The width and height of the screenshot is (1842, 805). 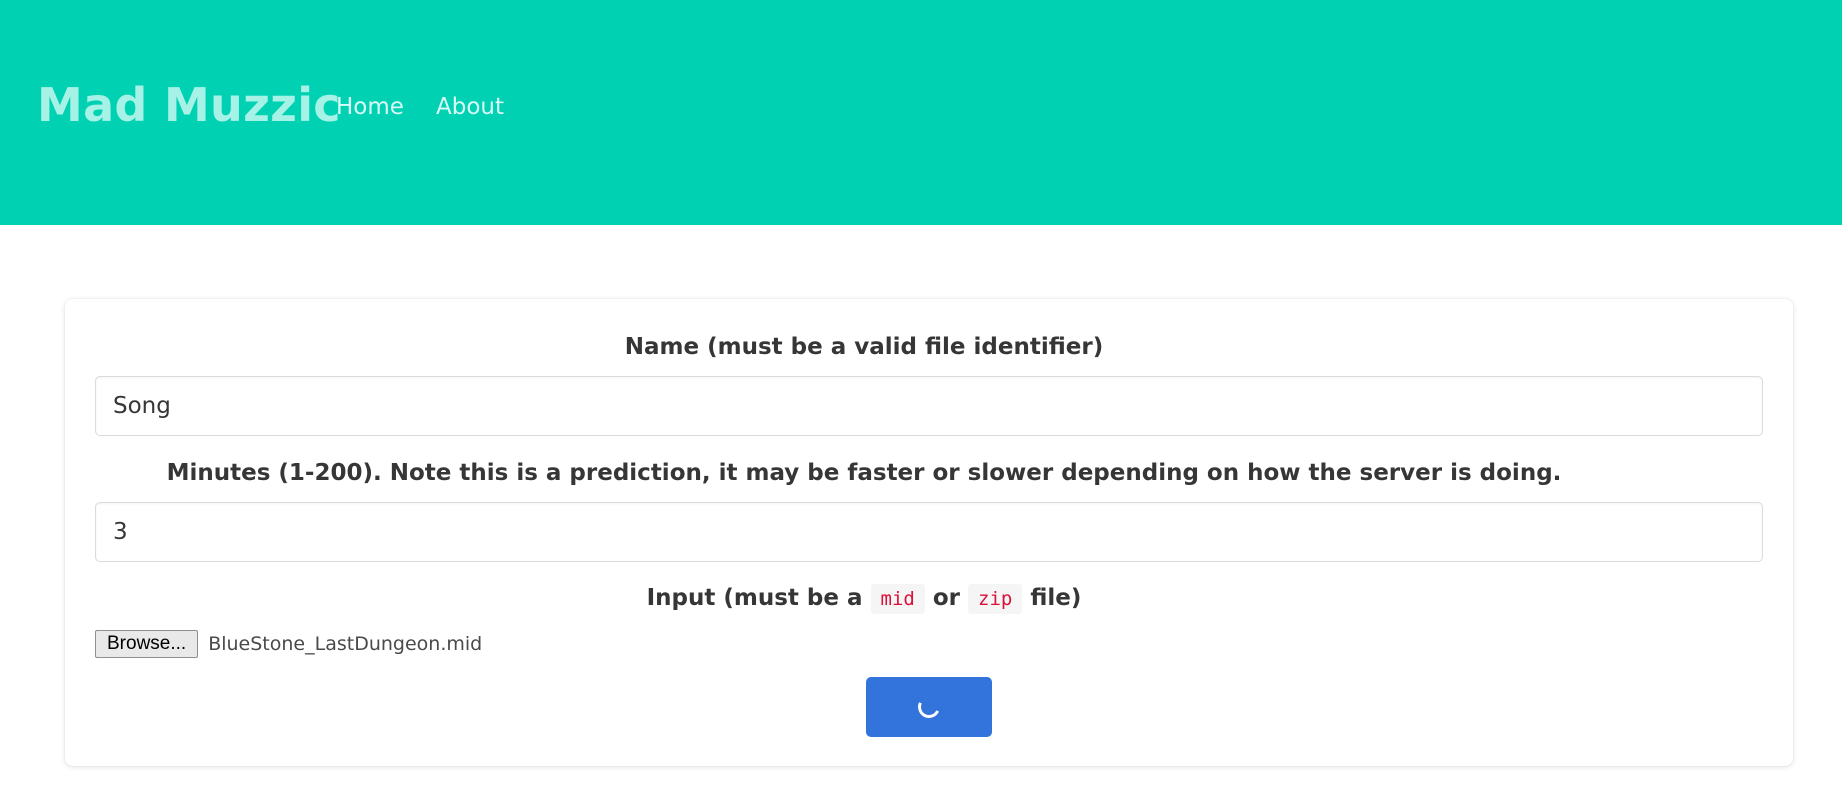 What do you see at coordinates (929, 406) in the screenshot?
I see `name-input` at bounding box center [929, 406].